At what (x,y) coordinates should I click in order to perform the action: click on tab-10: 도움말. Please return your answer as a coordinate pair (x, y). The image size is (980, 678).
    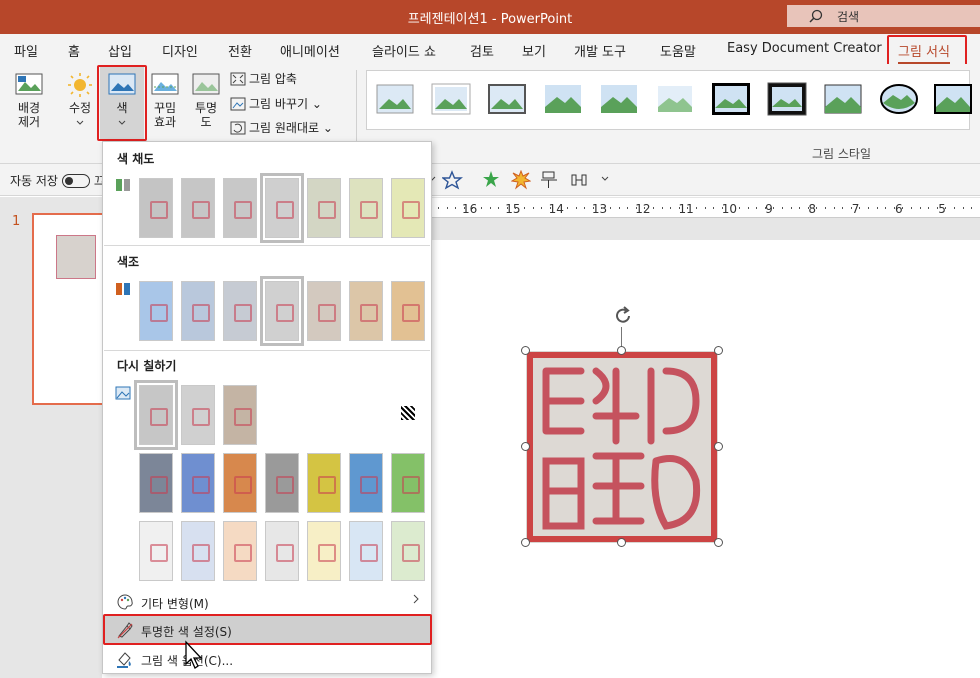
    Looking at the image, I should click on (678, 50).